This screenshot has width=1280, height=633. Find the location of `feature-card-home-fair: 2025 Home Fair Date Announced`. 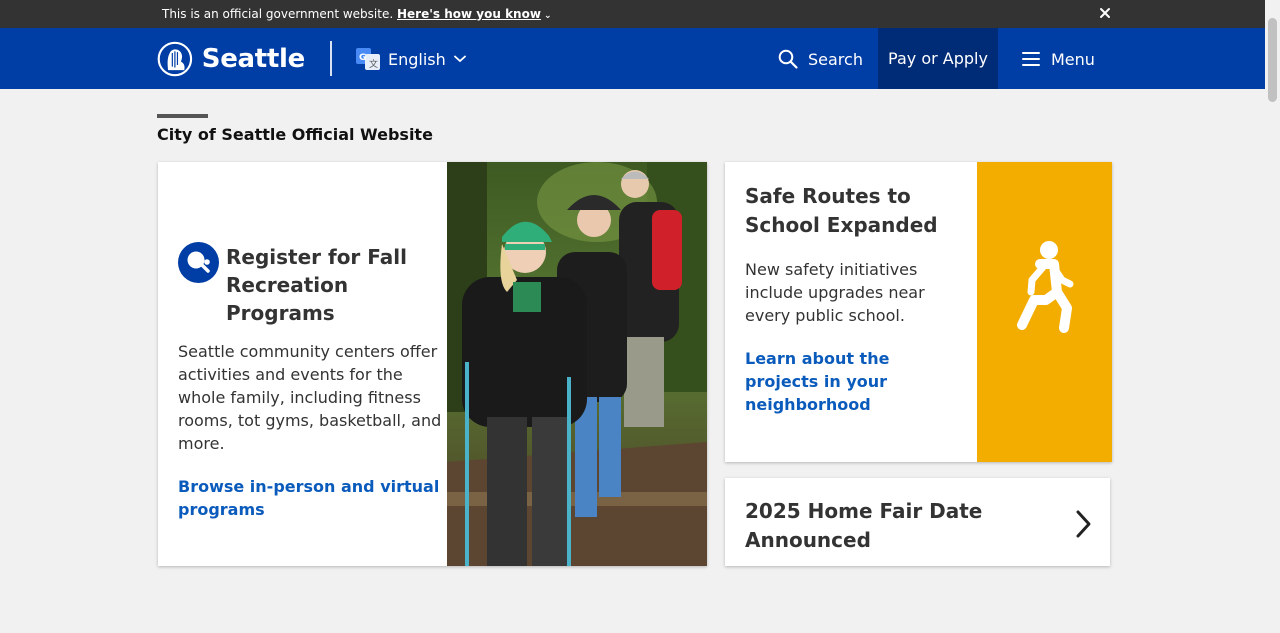

feature-card-home-fair: 2025 Home Fair Date Announced is located at coordinates (917, 522).